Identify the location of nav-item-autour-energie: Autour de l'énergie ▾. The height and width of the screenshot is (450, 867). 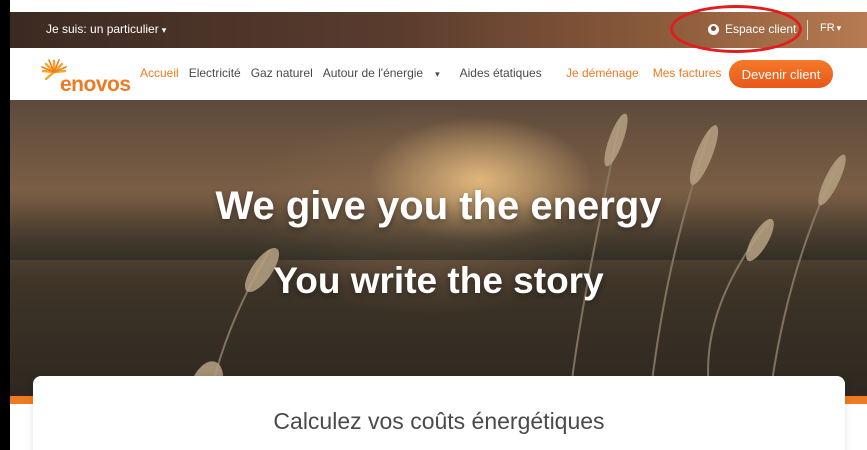
(386, 73).